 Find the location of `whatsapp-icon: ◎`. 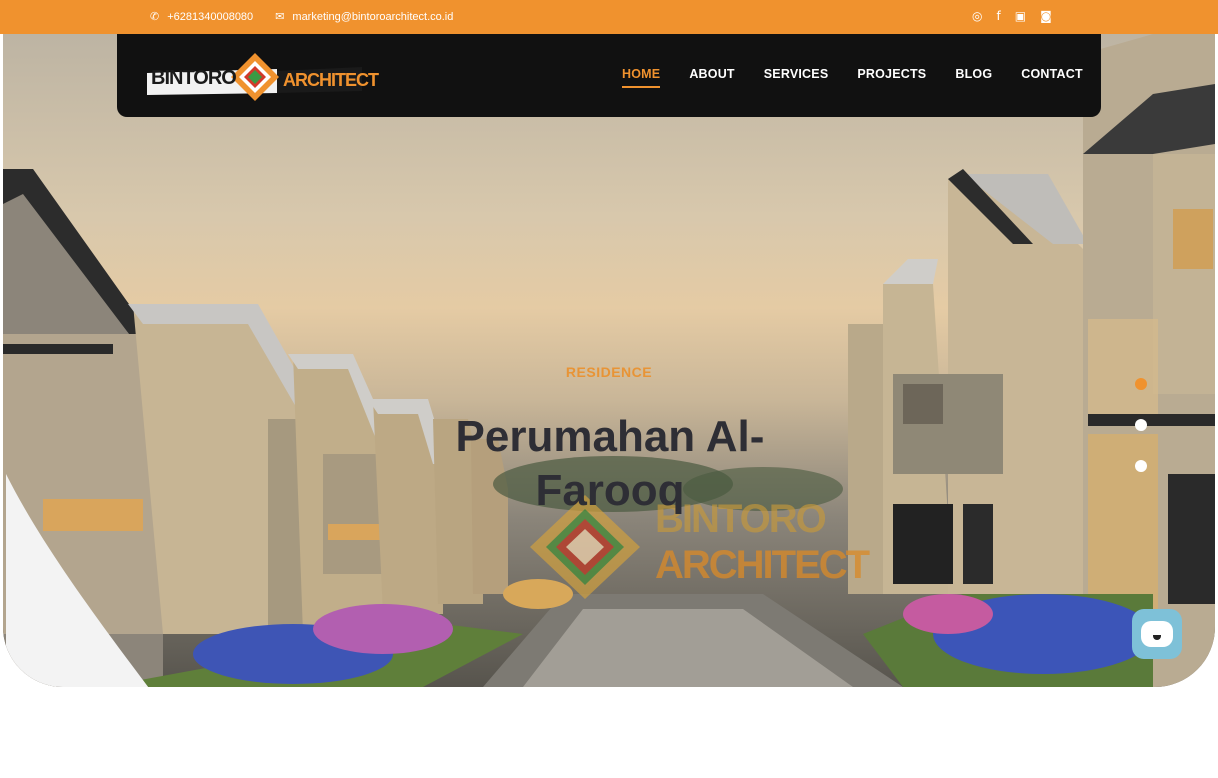

whatsapp-icon: ◎ is located at coordinates (977, 16).